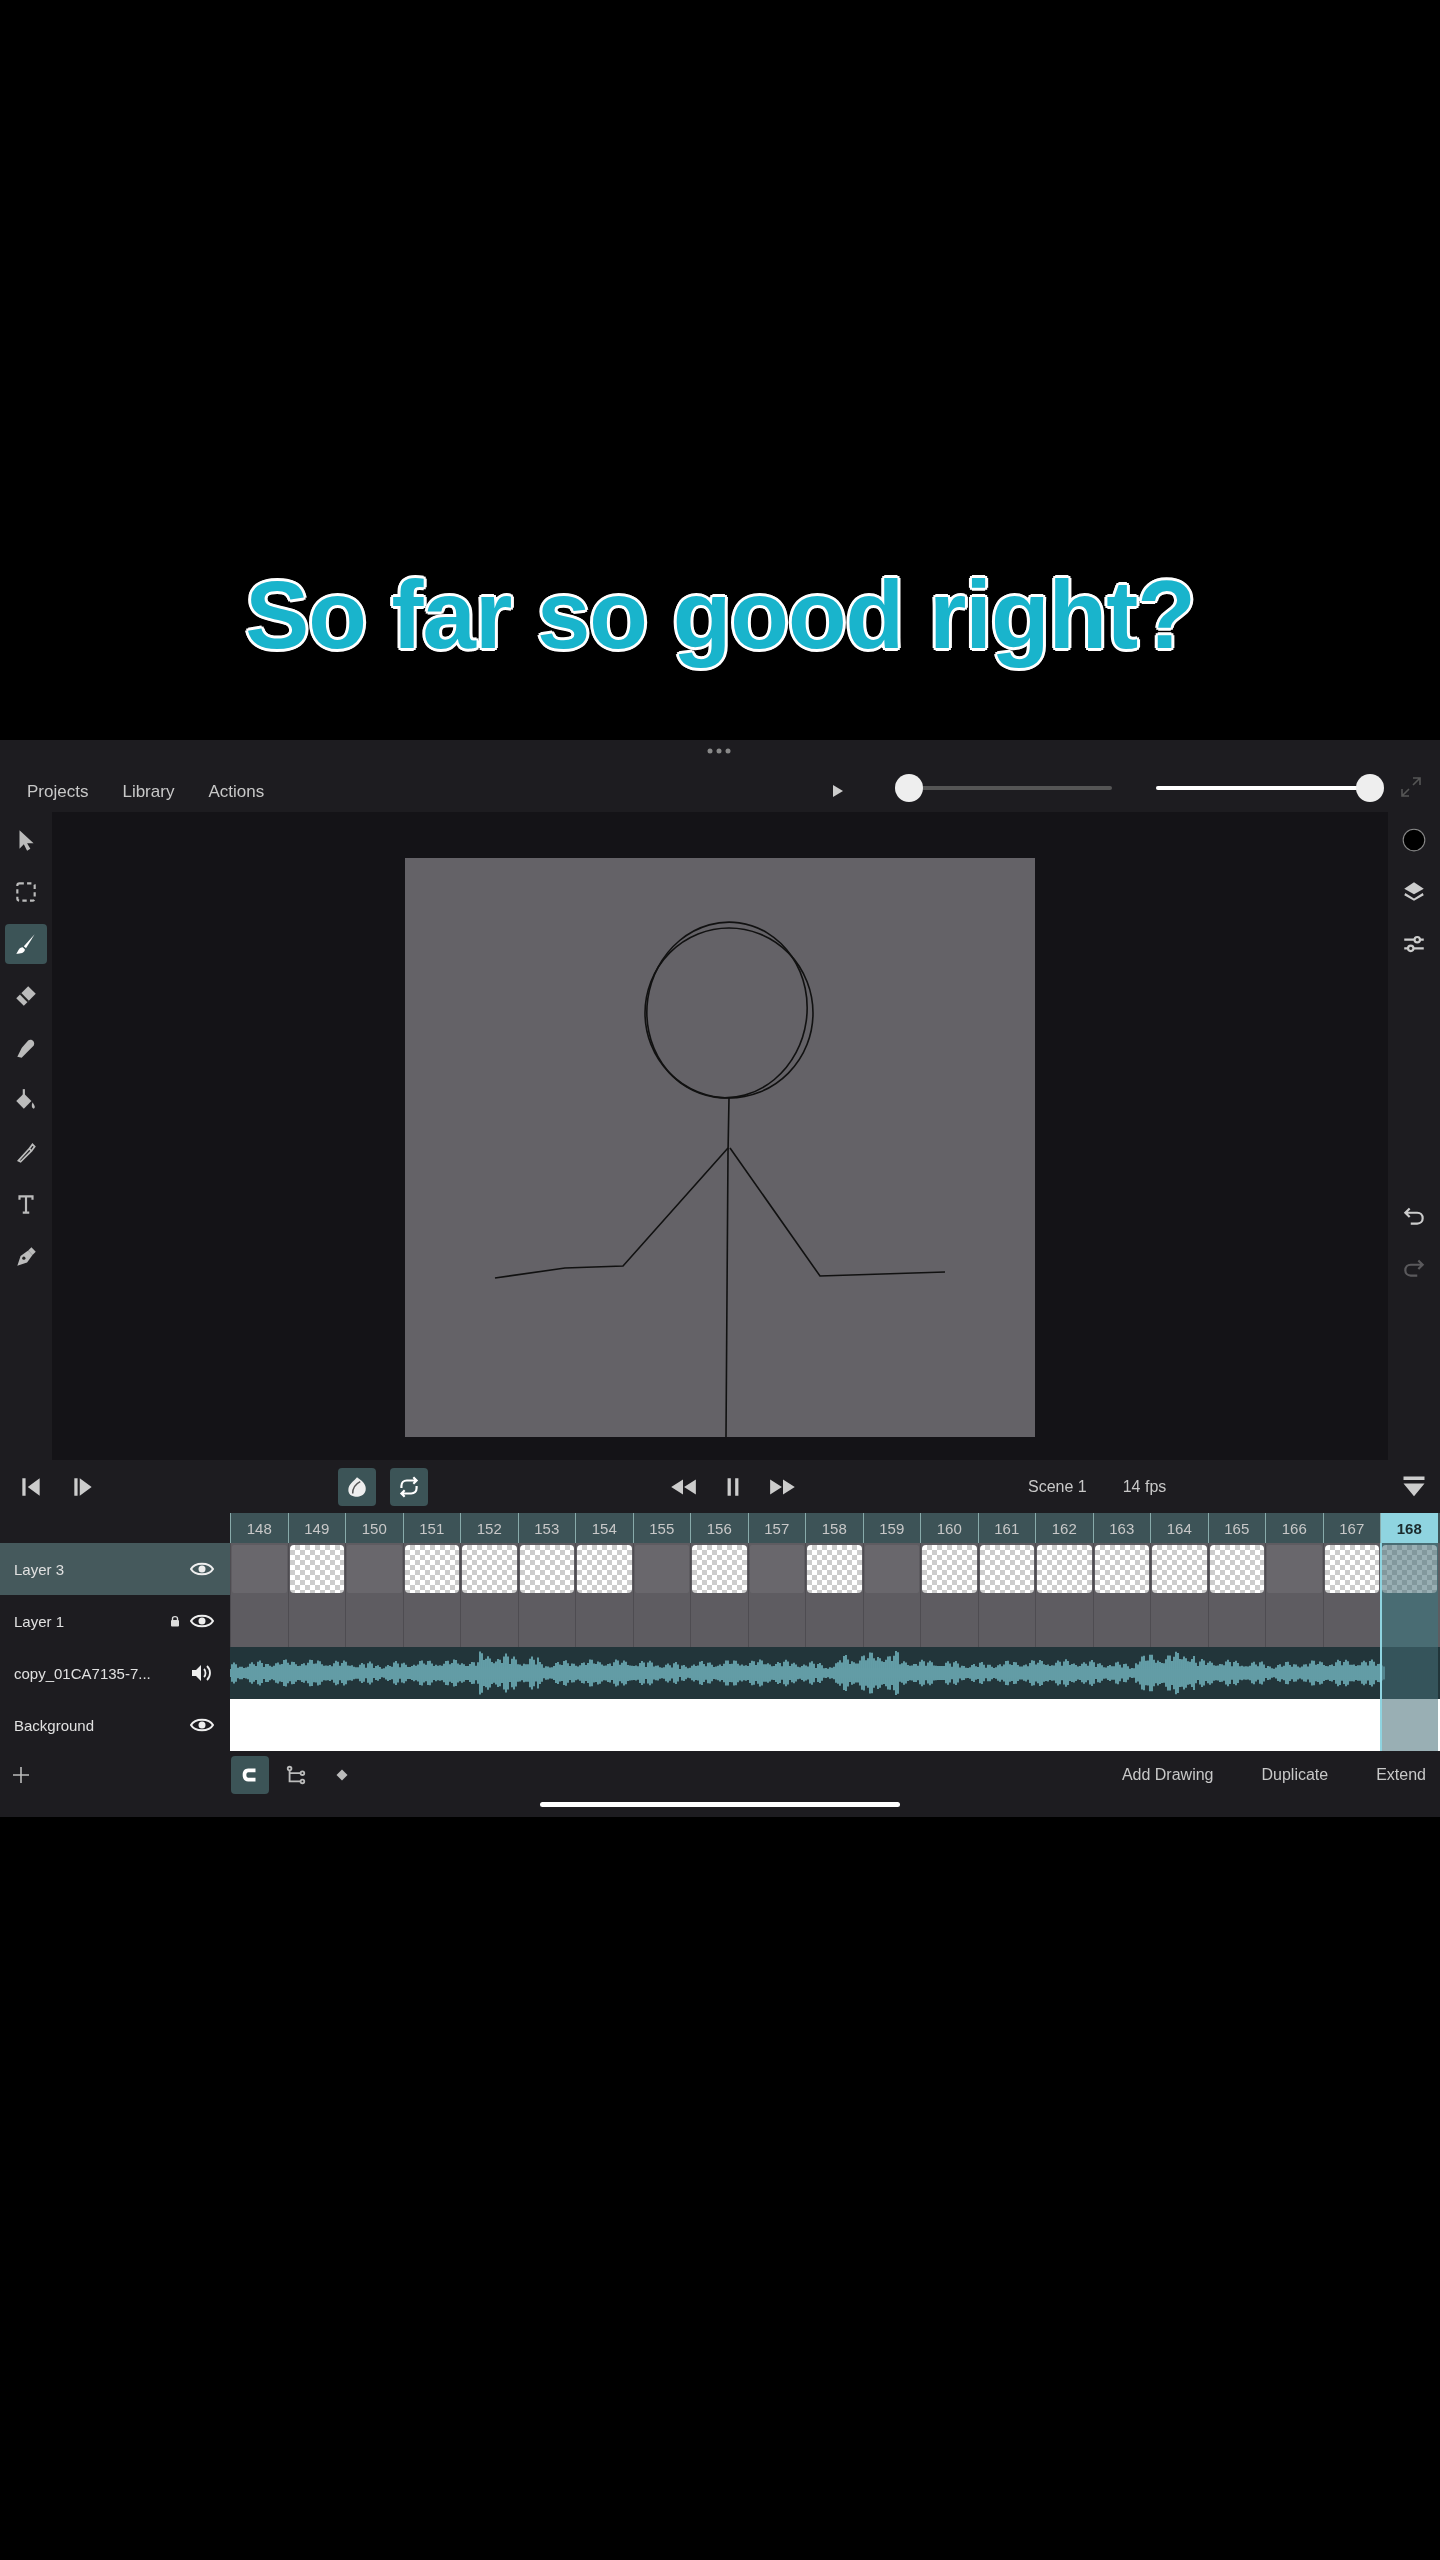 The width and height of the screenshot is (1440, 2560). What do you see at coordinates (250, 1774) in the screenshot?
I see `timeline-tool-button` at bounding box center [250, 1774].